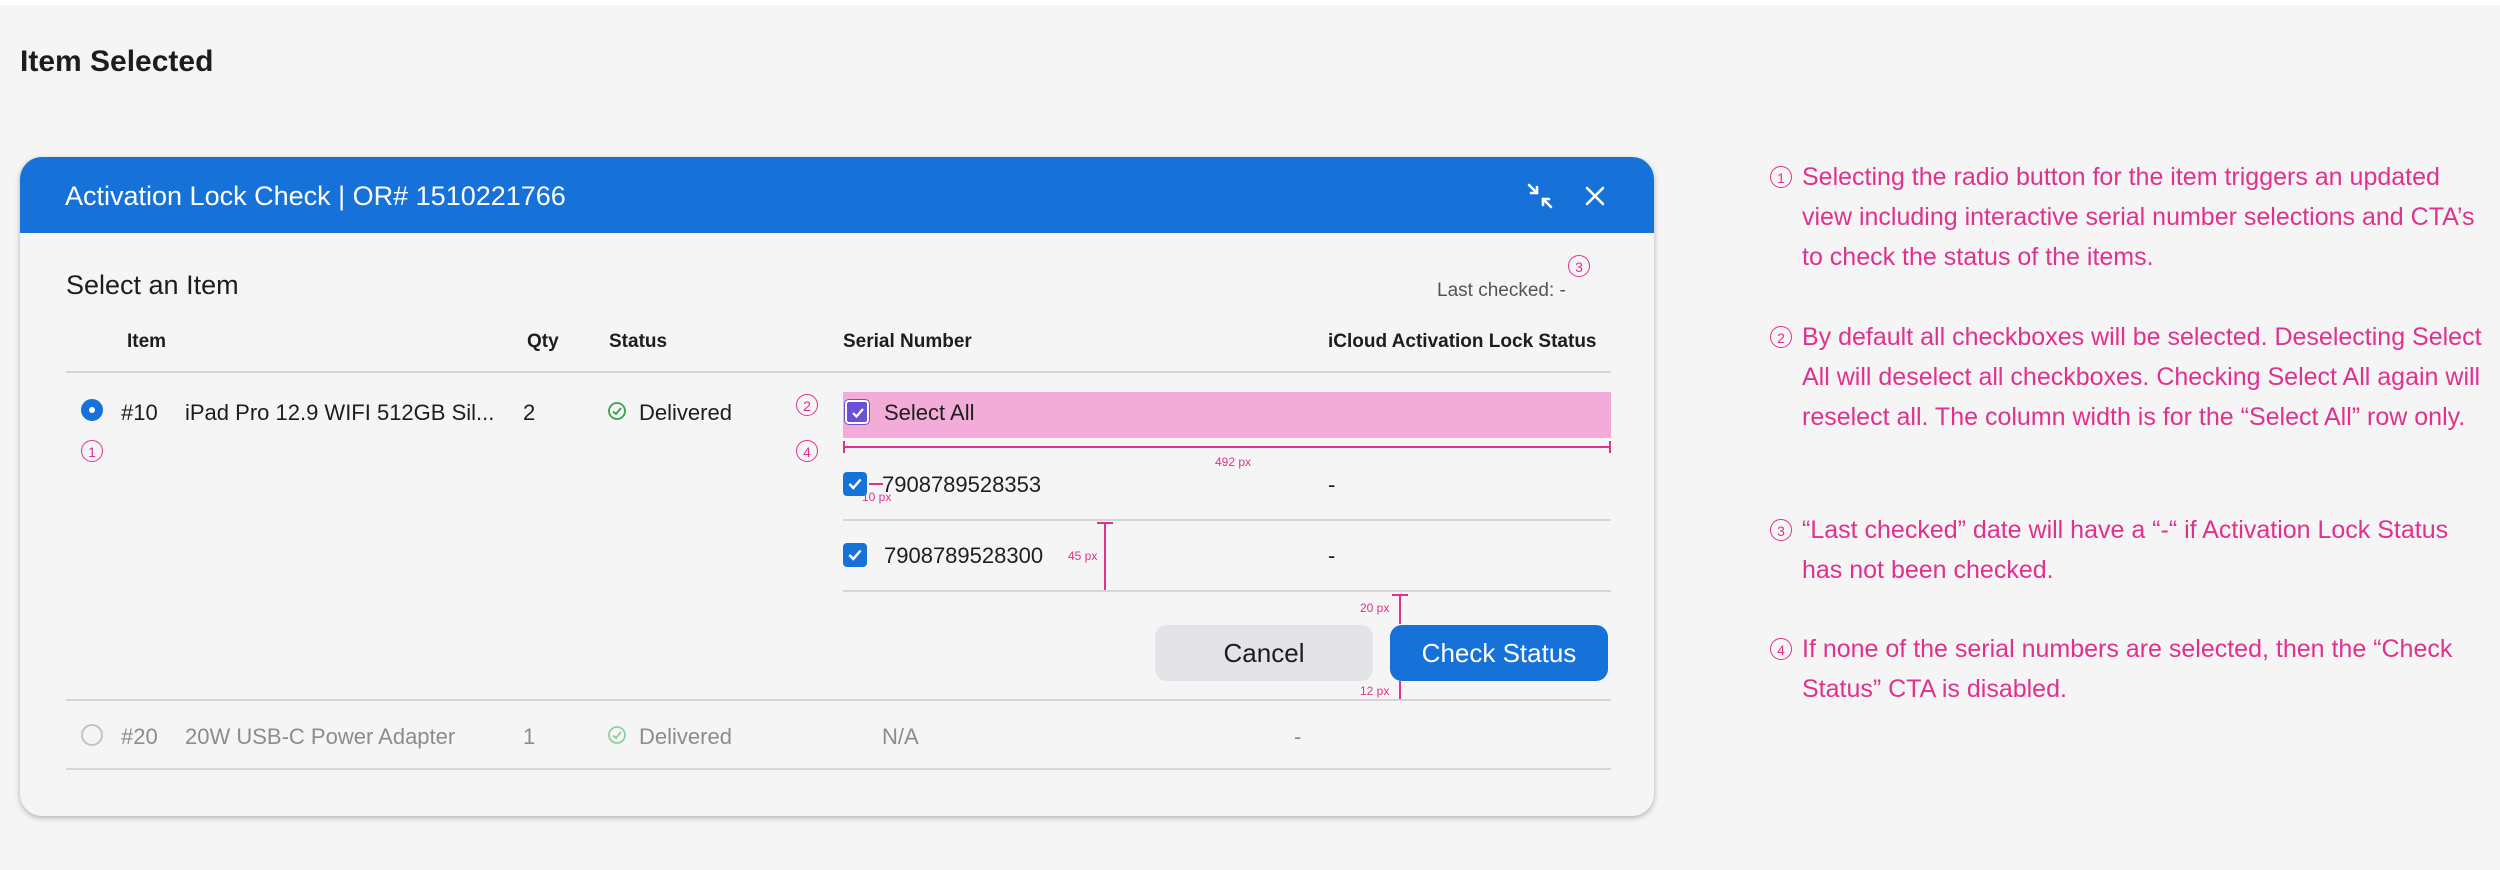  What do you see at coordinates (807, 451) in the screenshot?
I see `annotation-marker-4: 4` at bounding box center [807, 451].